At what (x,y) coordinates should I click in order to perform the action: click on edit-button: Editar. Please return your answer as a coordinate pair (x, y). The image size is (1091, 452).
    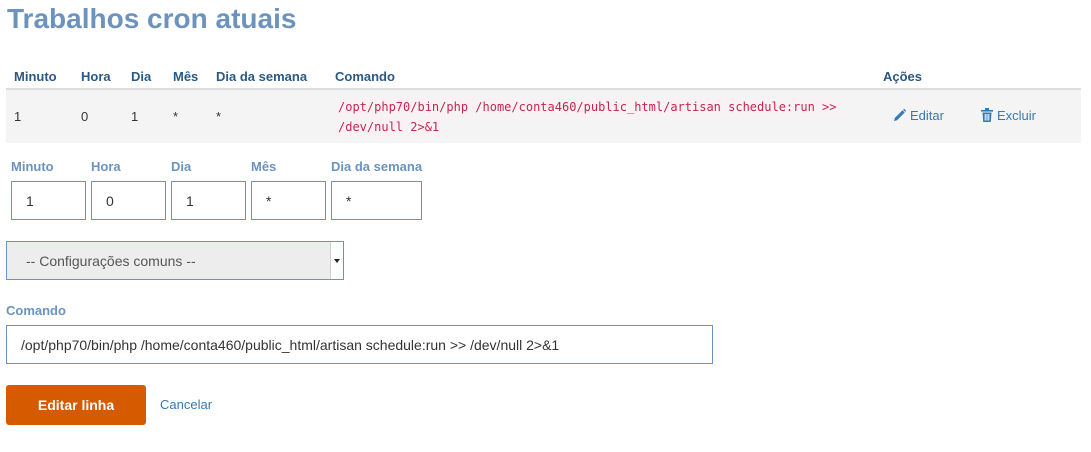
    Looking at the image, I should click on (918, 115).